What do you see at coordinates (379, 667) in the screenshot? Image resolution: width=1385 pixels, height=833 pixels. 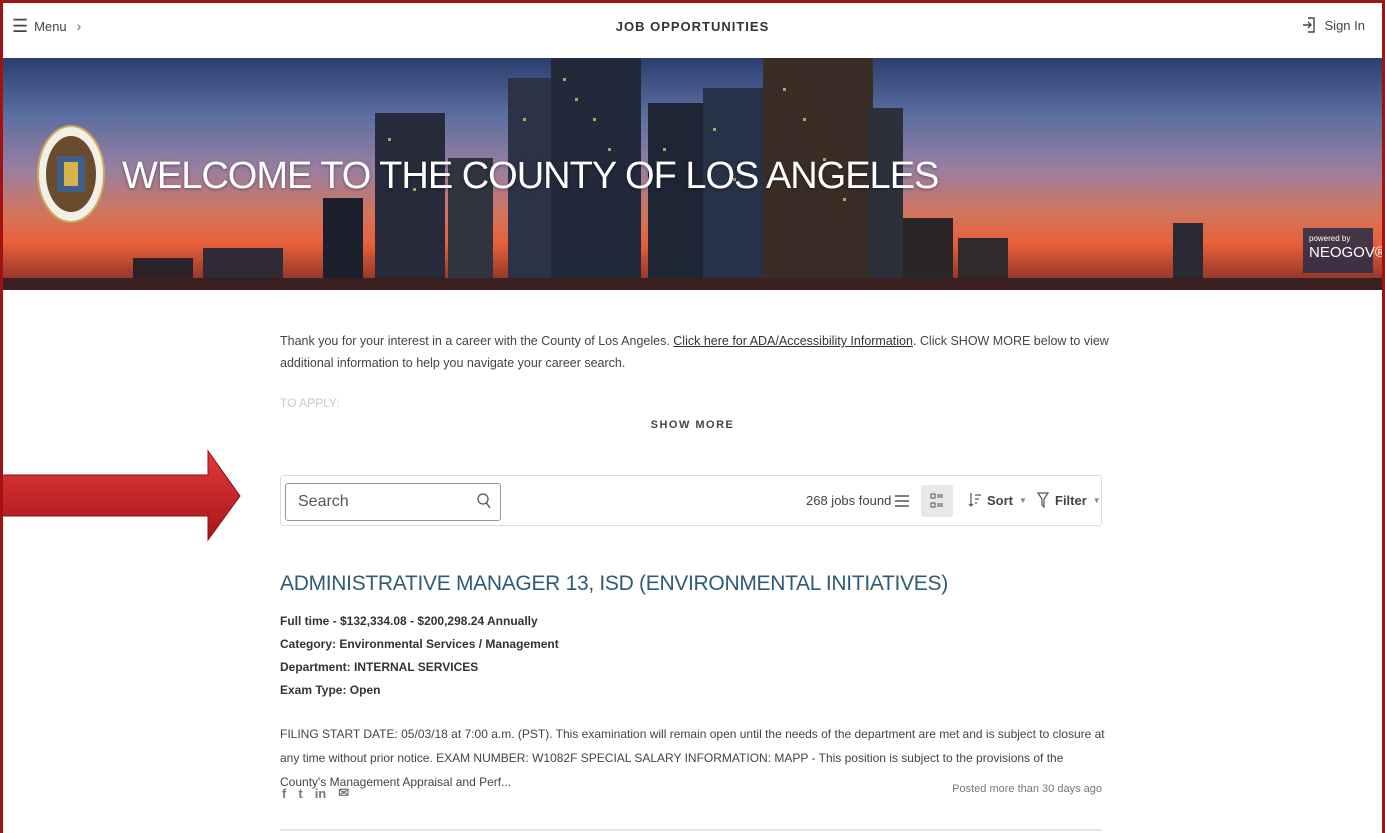 I see `job-department: Department: INTERNAL SERVICES` at bounding box center [379, 667].